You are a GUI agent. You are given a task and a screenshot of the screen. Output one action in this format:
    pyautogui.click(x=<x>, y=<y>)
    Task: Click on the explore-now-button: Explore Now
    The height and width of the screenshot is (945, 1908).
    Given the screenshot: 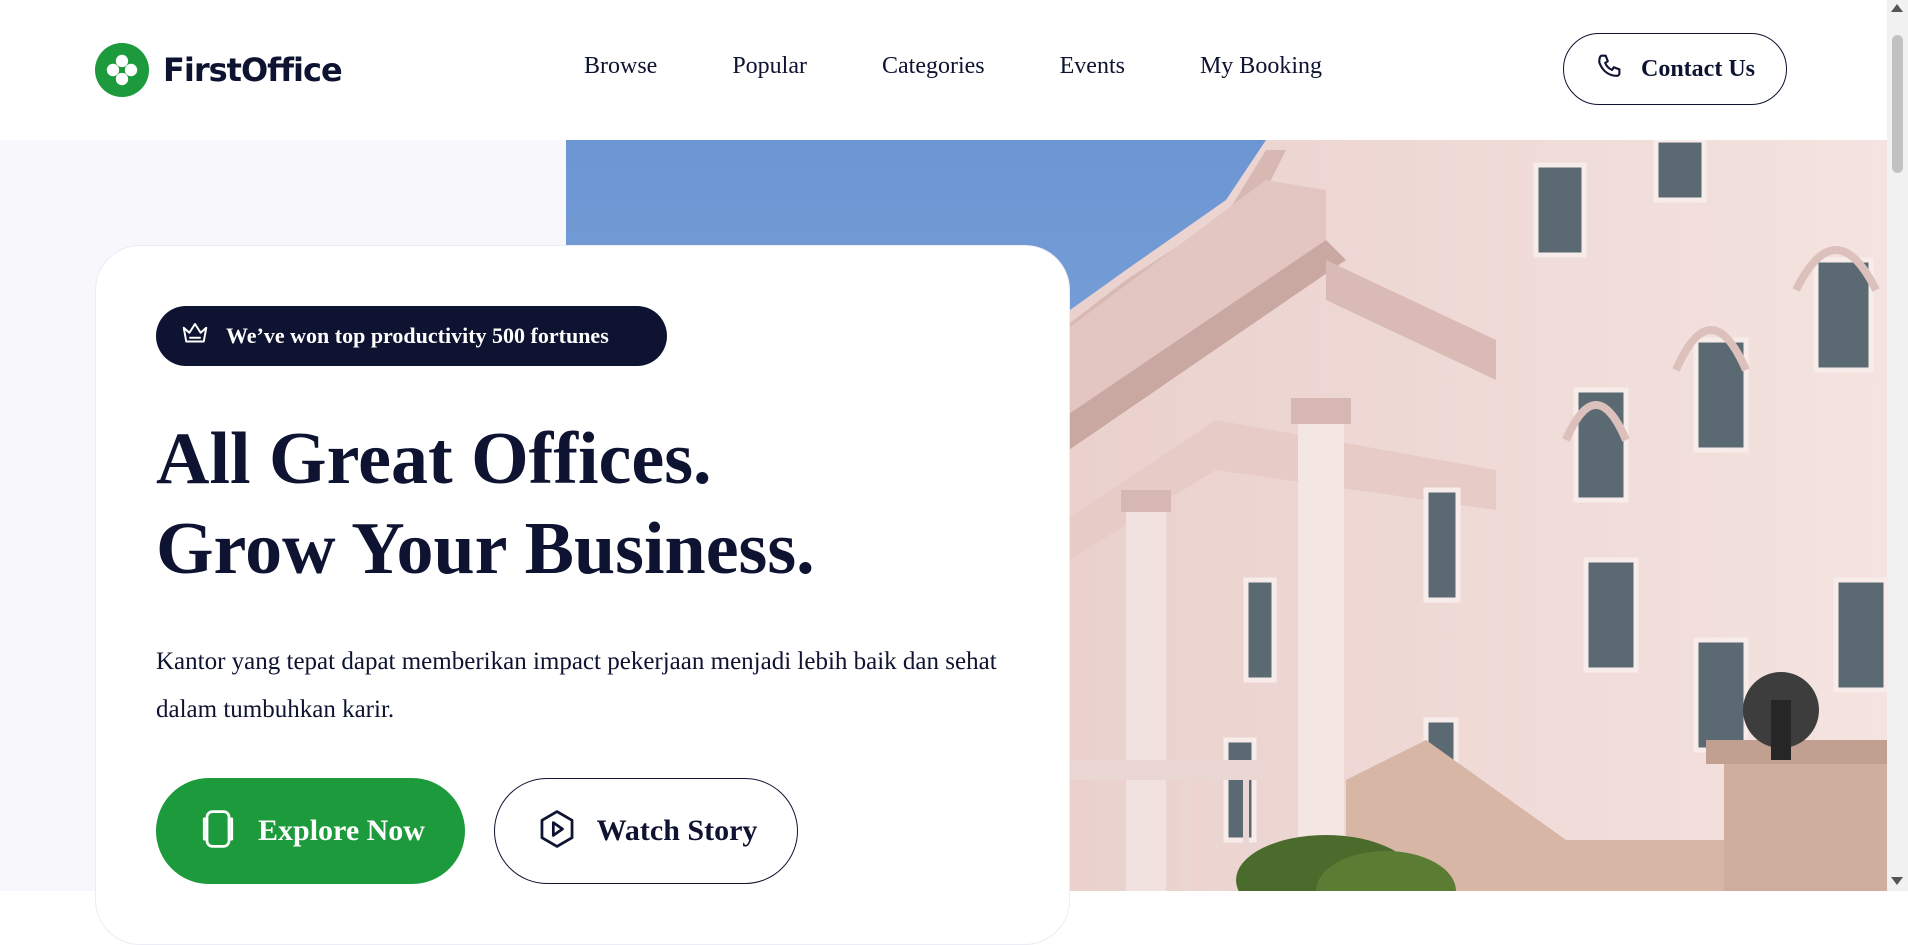 What is the action you would take?
    pyautogui.click(x=310, y=831)
    